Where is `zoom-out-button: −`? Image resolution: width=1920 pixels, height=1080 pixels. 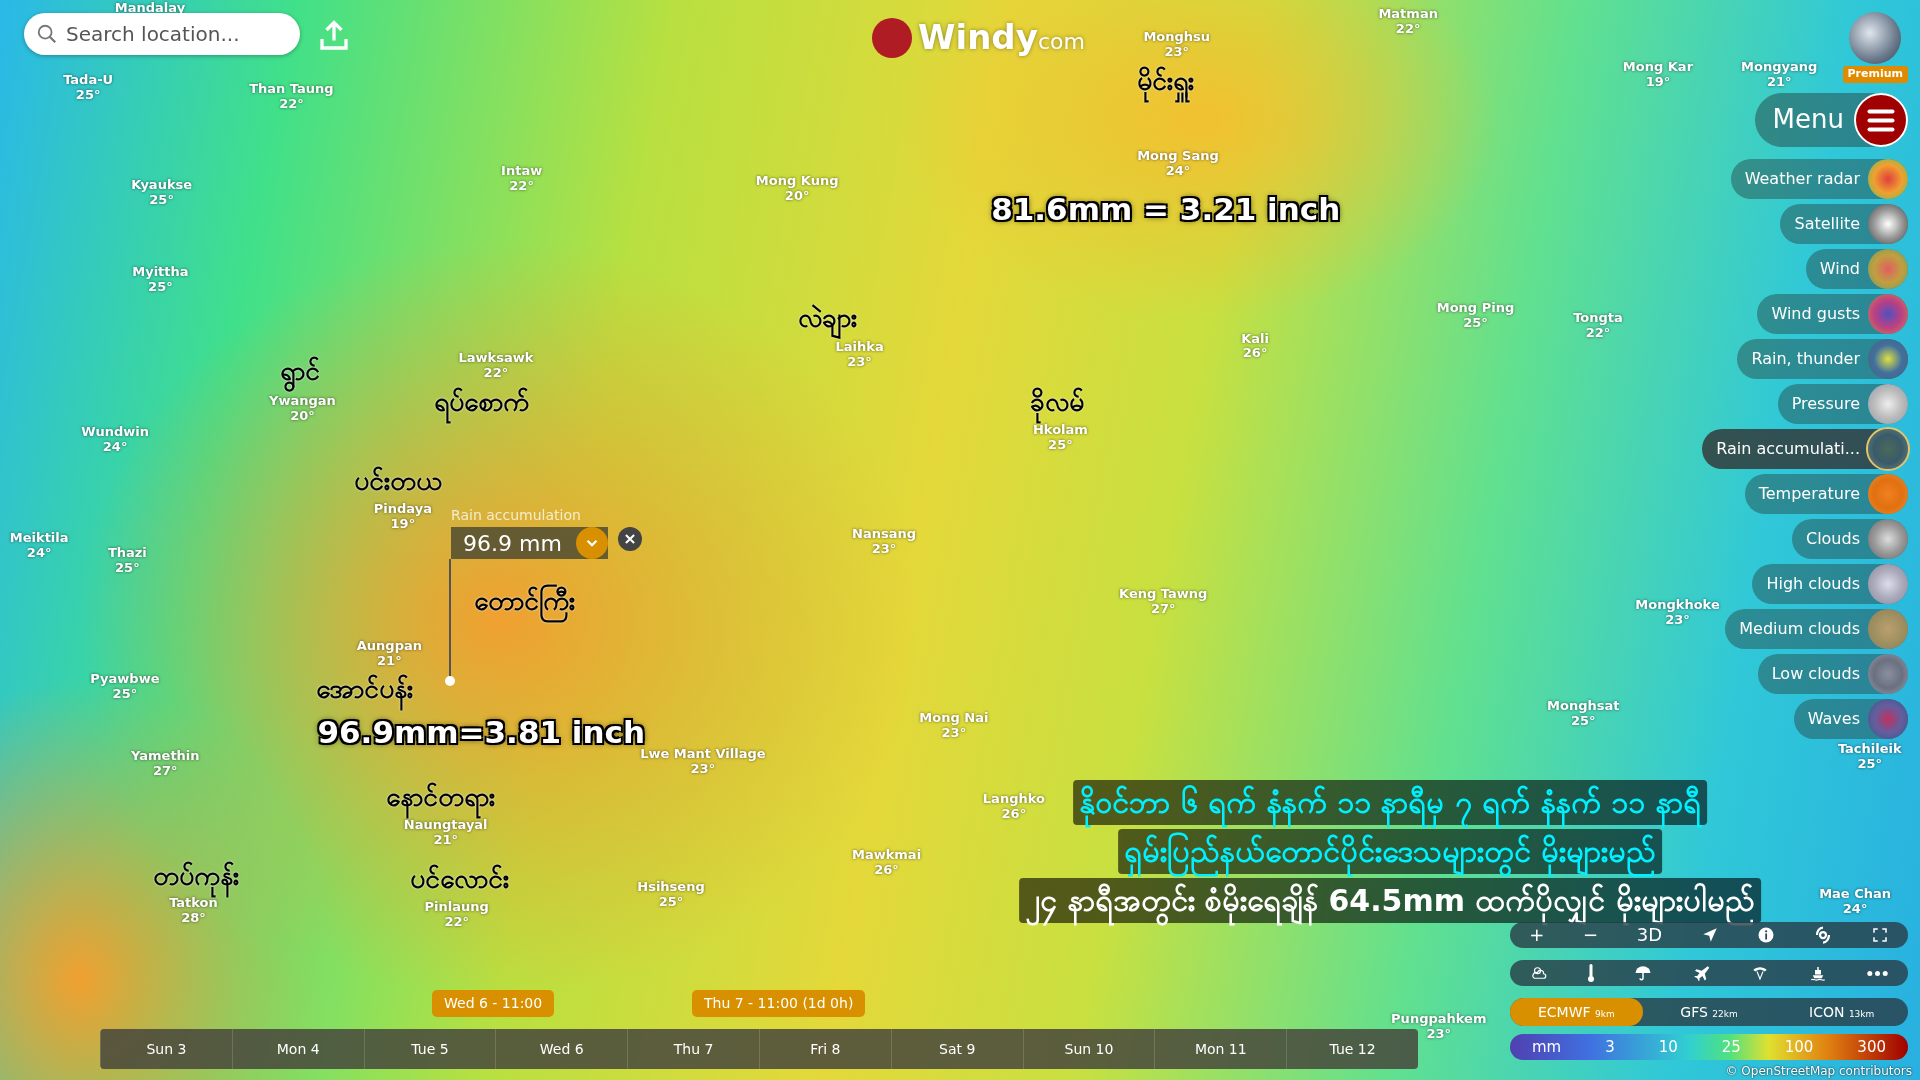
zoom-out-button: − is located at coordinates (1591, 935).